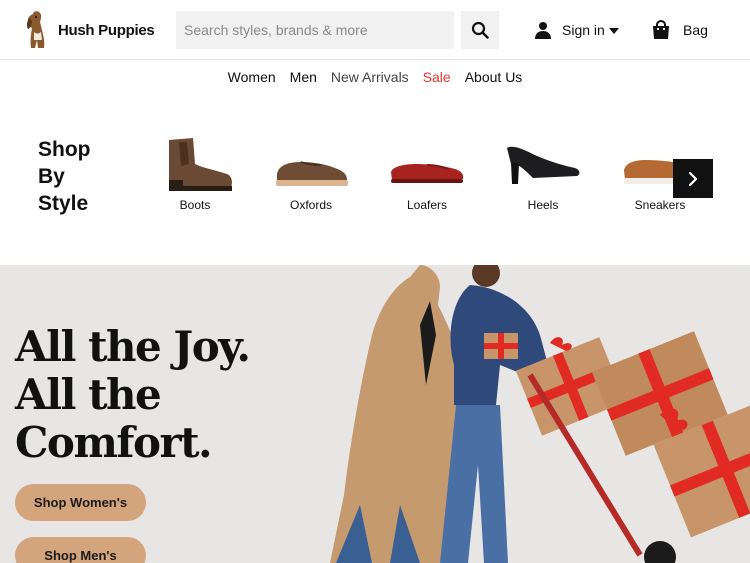 The width and height of the screenshot is (750, 563). I want to click on heel-image, so click(543, 165).